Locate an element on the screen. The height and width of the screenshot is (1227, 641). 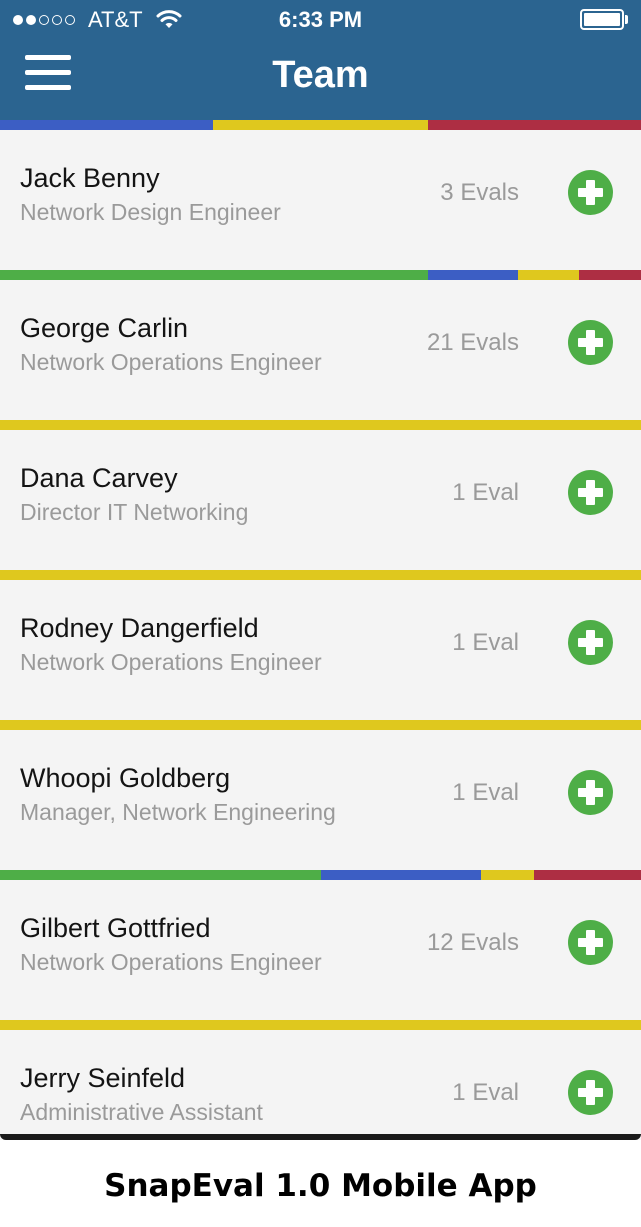
screen-bottom-edge is located at coordinates (320, 1137).